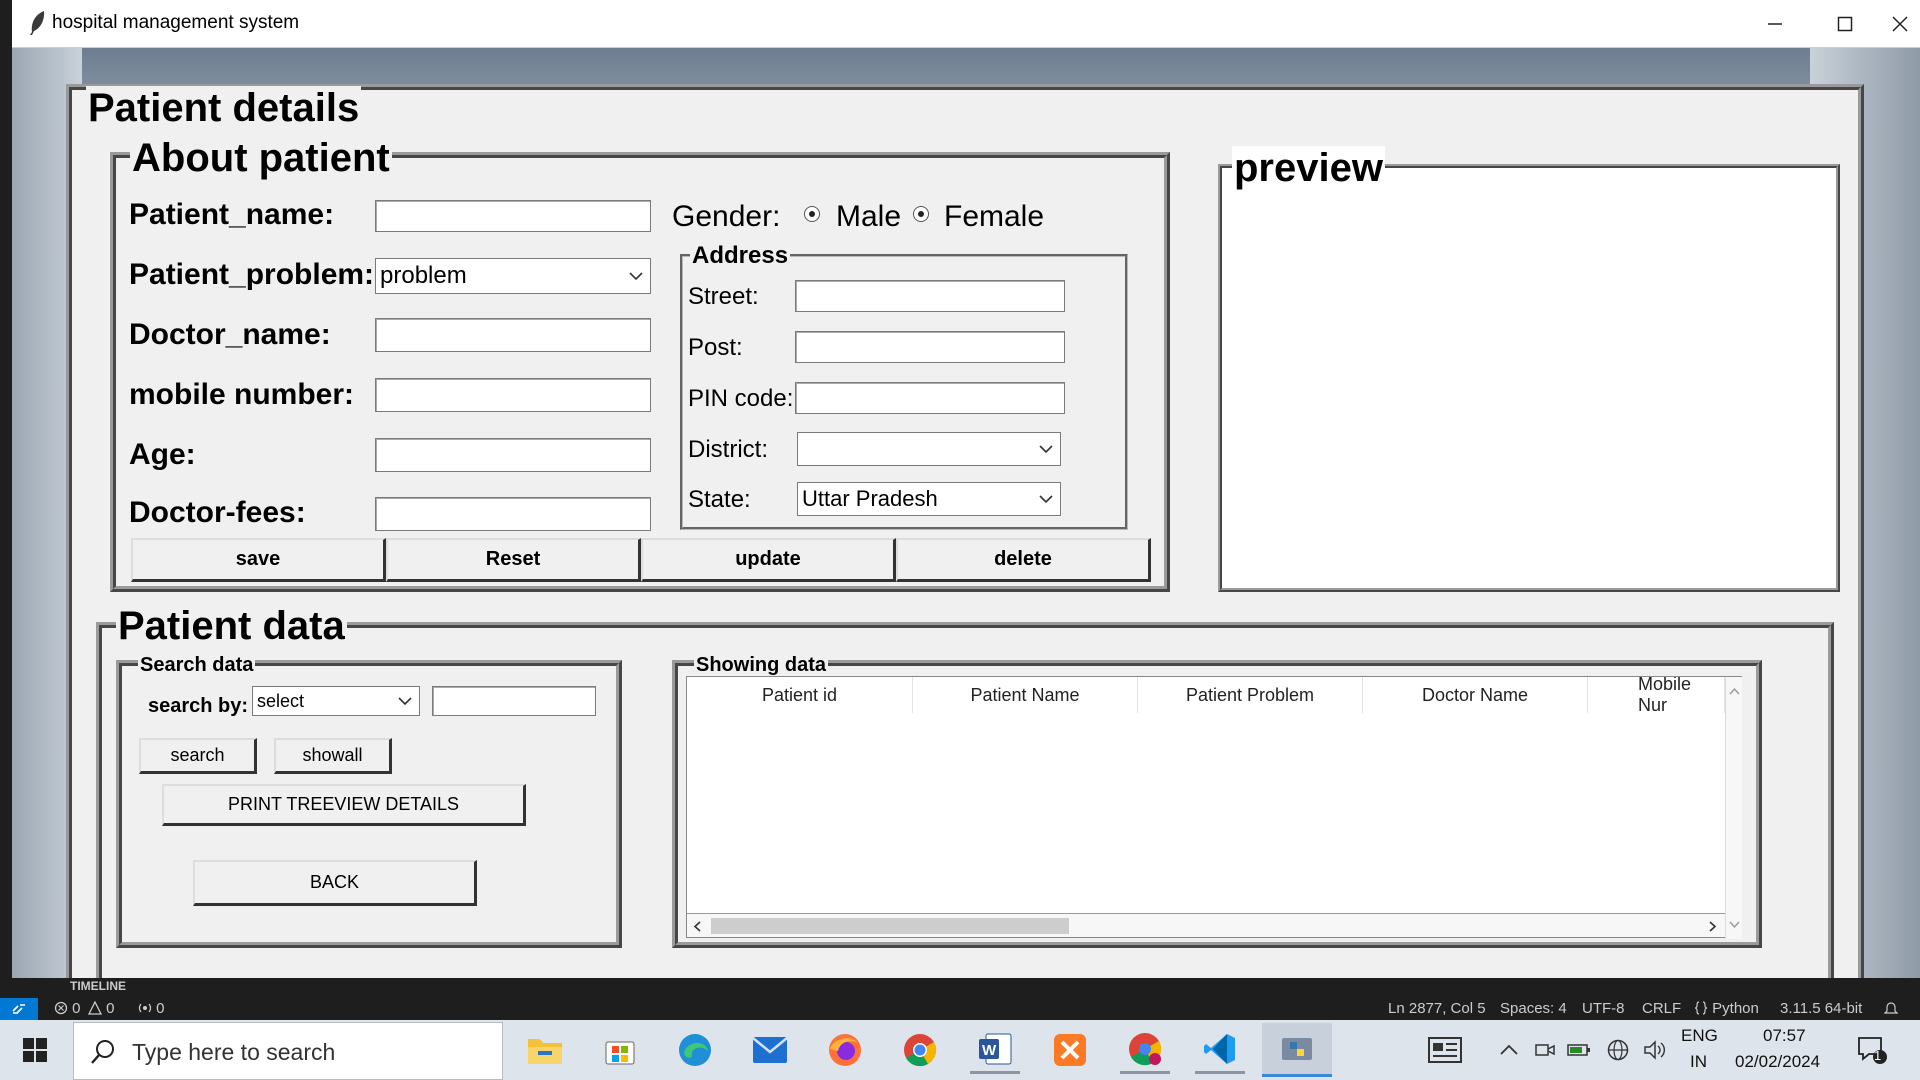 Image resolution: width=1920 pixels, height=1080 pixels. Describe the element at coordinates (1701, 1008) in the screenshot. I see `braces-icon` at that location.